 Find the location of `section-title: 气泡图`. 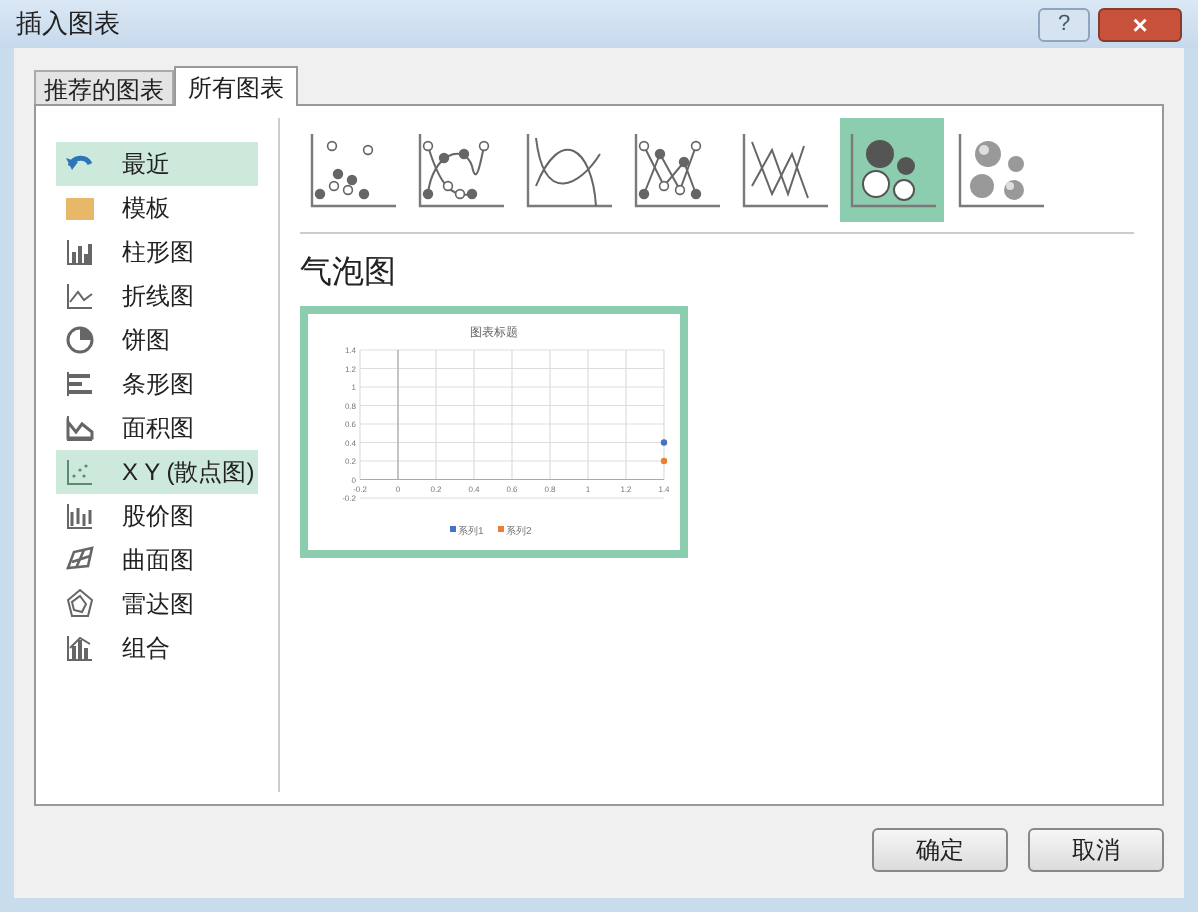

section-title: 气泡图 is located at coordinates (349, 274).